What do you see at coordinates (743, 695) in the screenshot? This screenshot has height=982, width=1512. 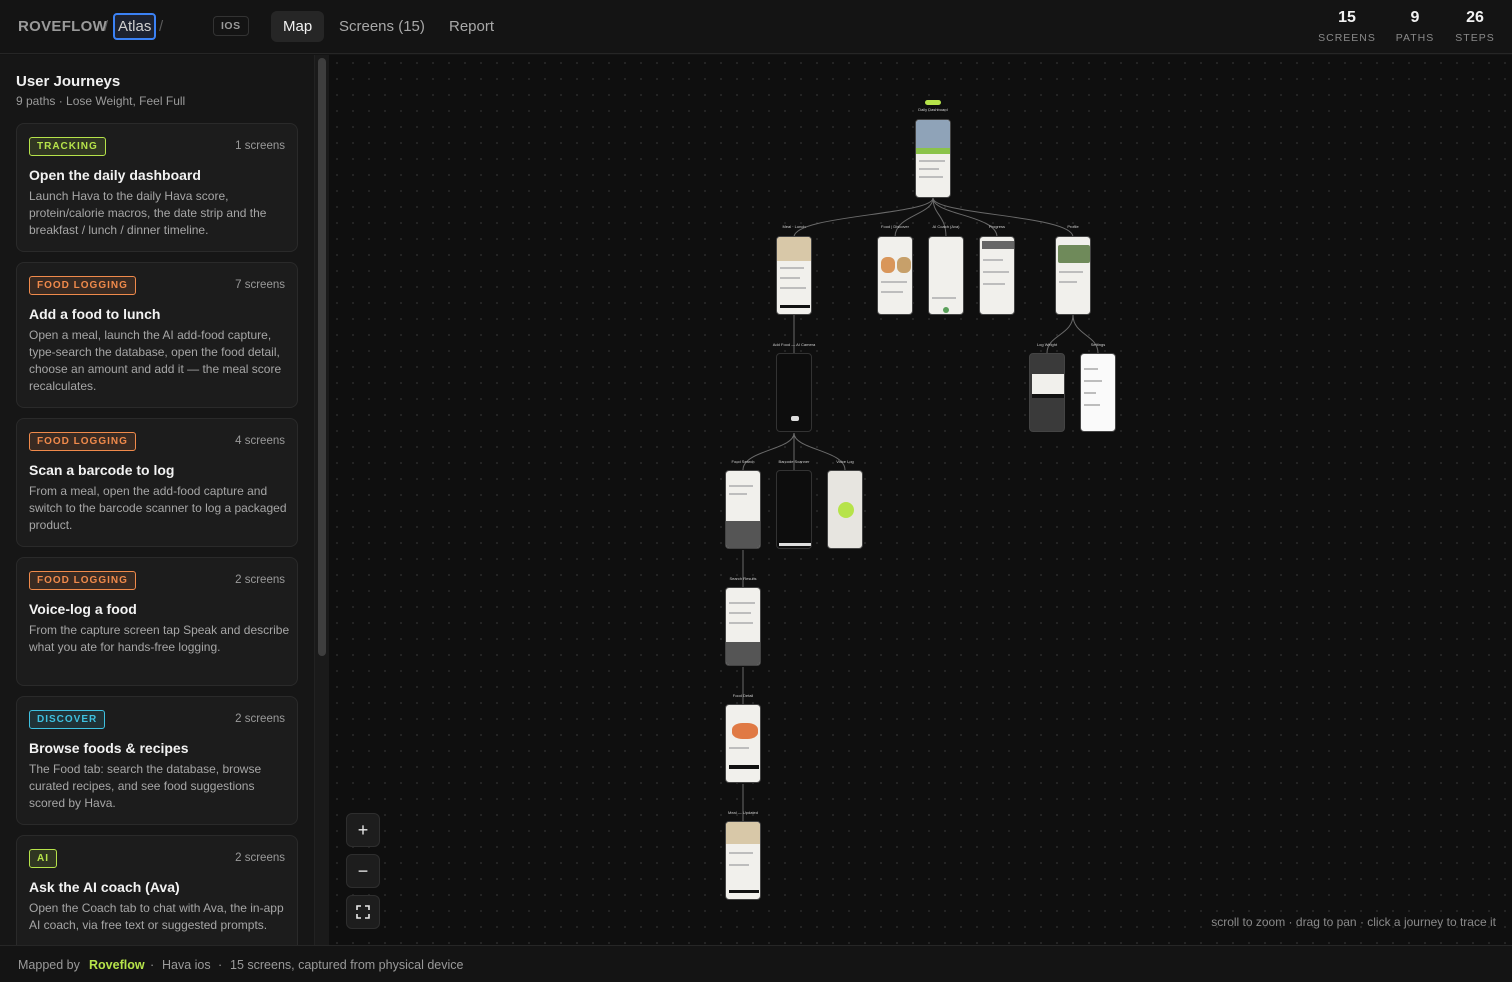 I see `node-label: Food Detail` at bounding box center [743, 695].